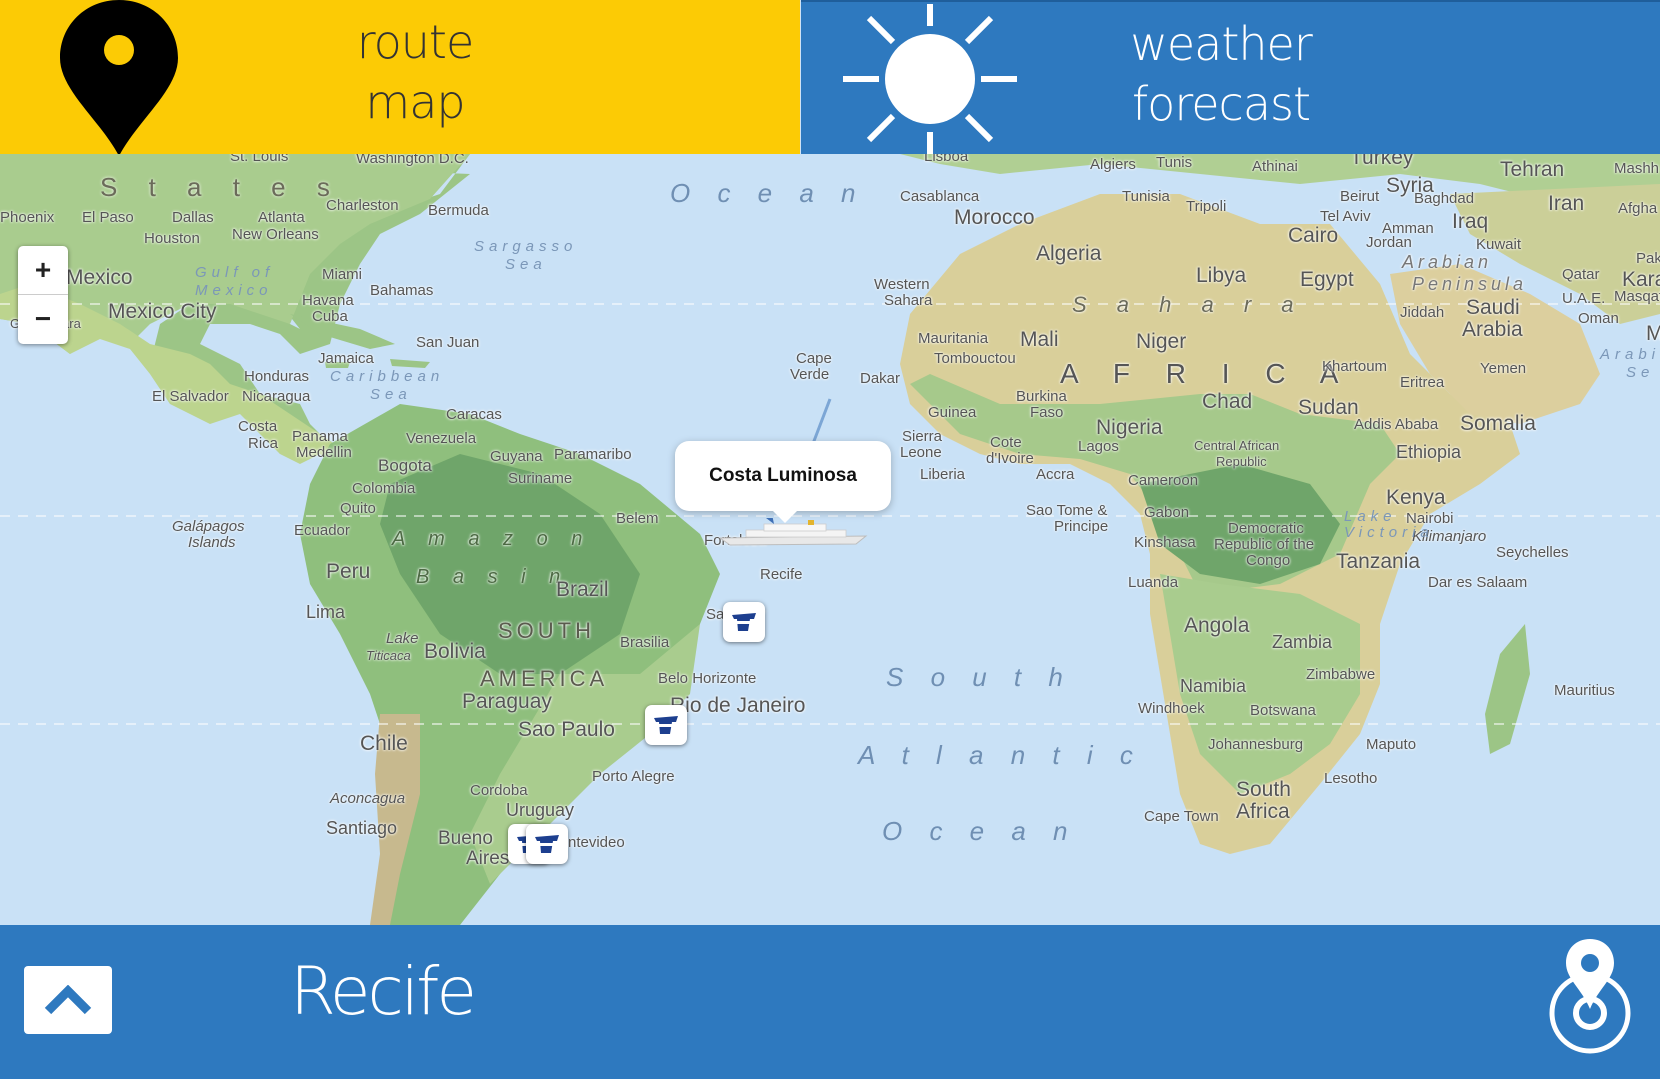  Describe the element at coordinates (952, 412) in the screenshot. I see `label-guinea: Guinea` at that location.